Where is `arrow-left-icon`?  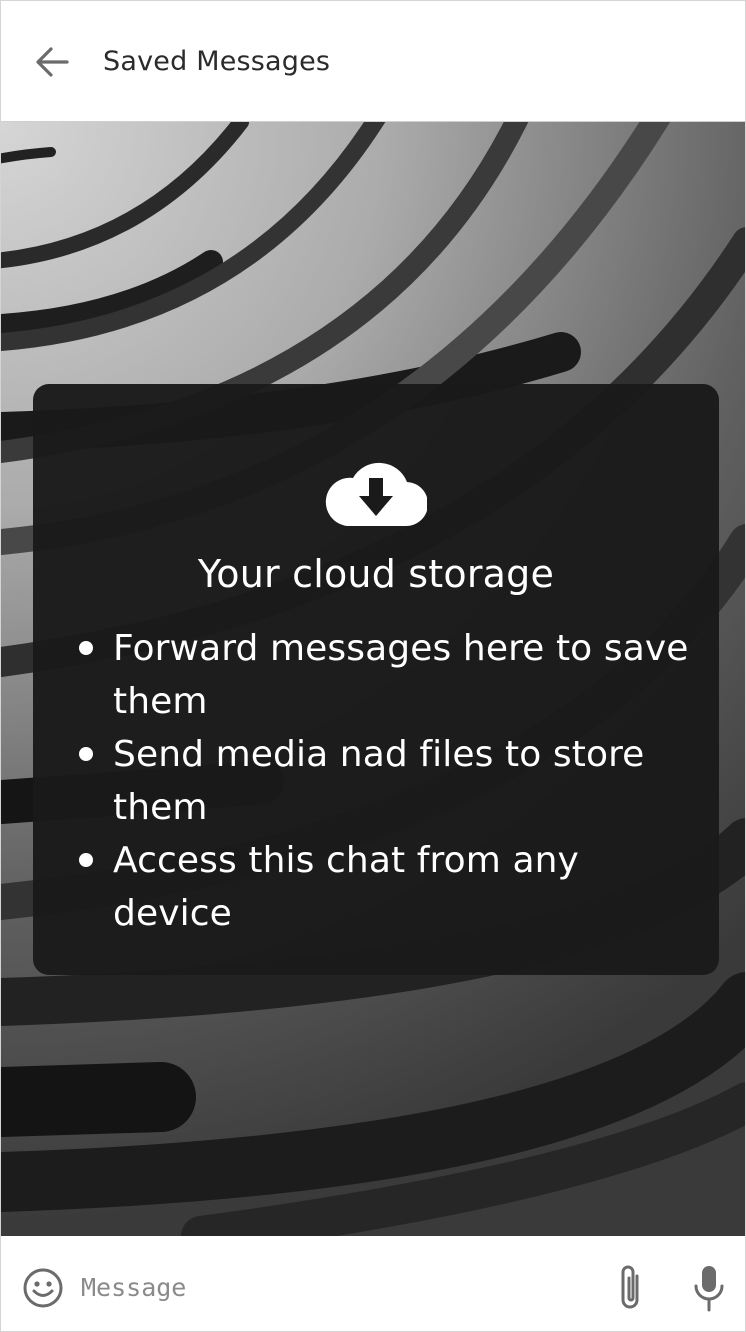
arrow-left-icon is located at coordinates (52, 62).